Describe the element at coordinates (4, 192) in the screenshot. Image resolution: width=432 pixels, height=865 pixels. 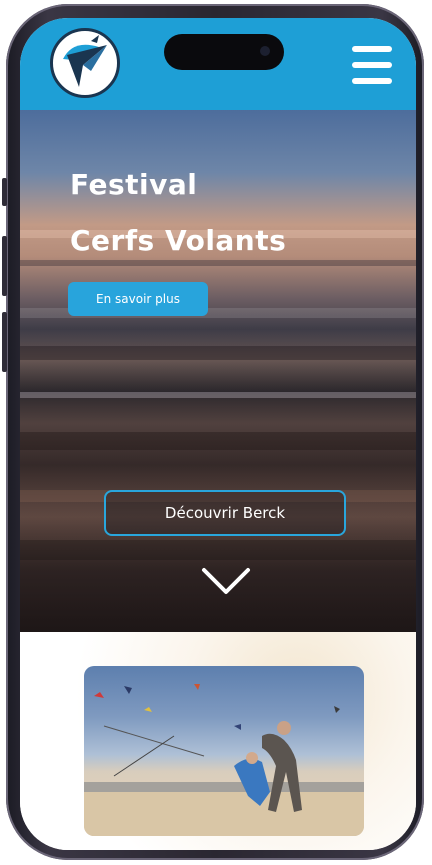
I see `mute-switch` at that location.